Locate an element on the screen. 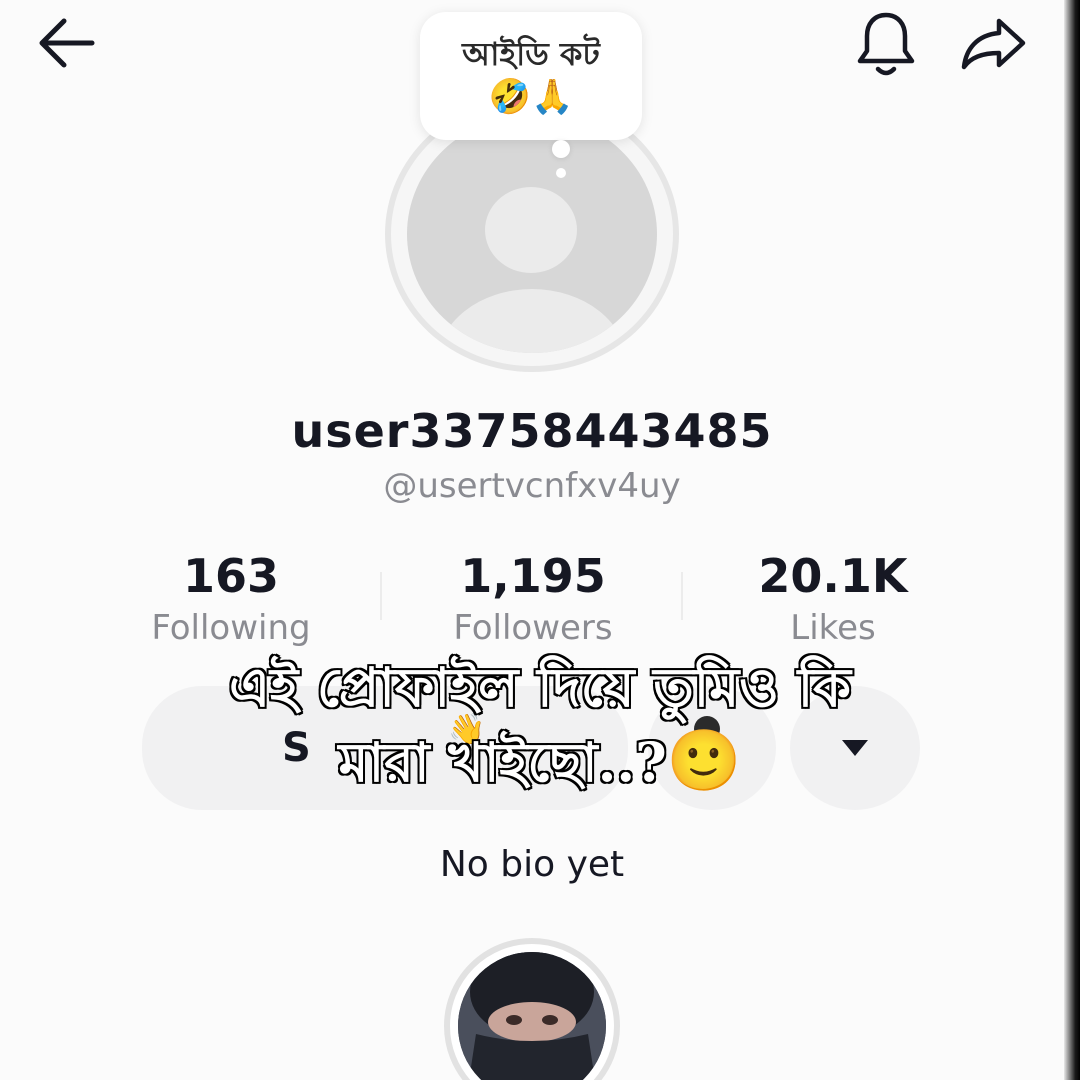  bio-text: No bio yet is located at coordinates (532, 864).